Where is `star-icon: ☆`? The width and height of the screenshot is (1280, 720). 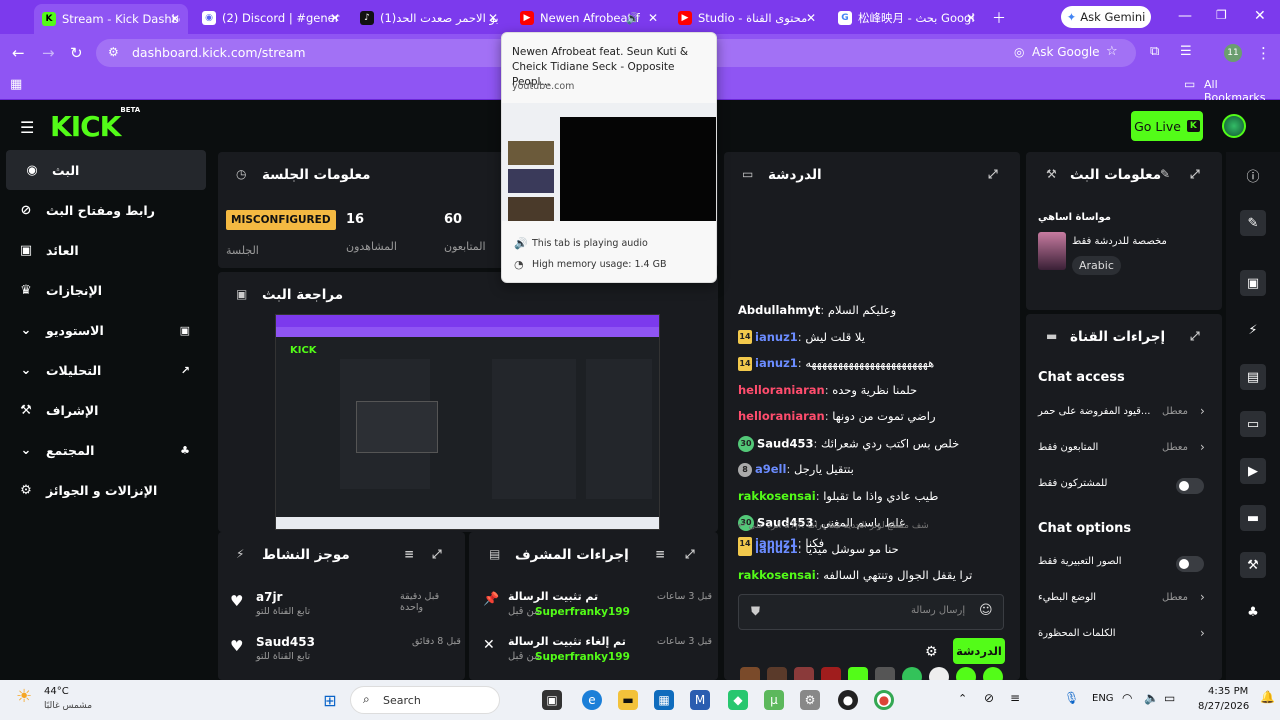 star-icon: ☆ is located at coordinates (1112, 51).